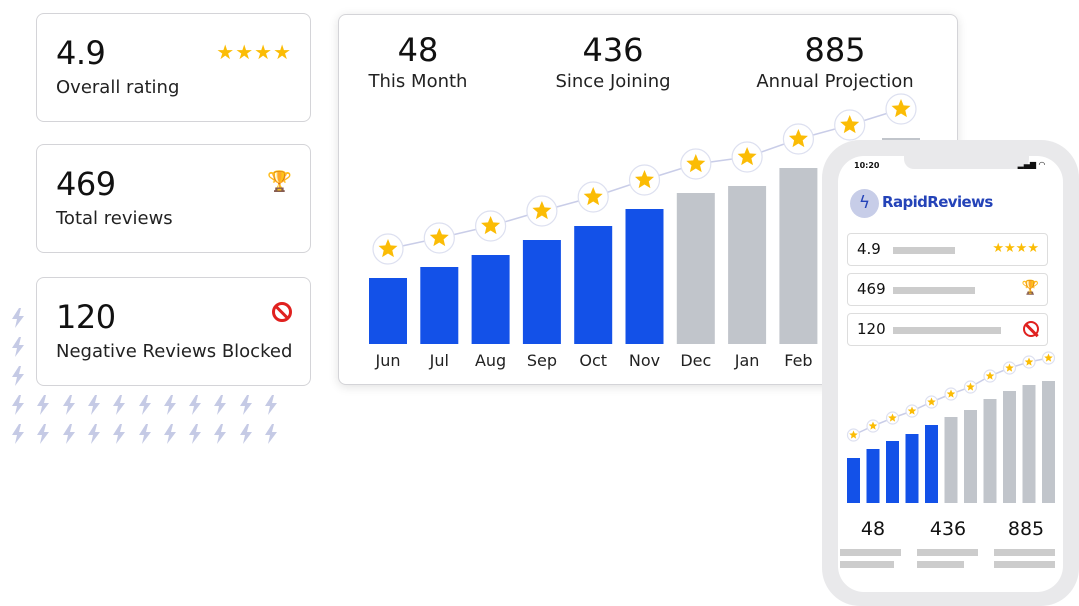  I want to click on phone-row-blocked: 120, so click(947, 329).